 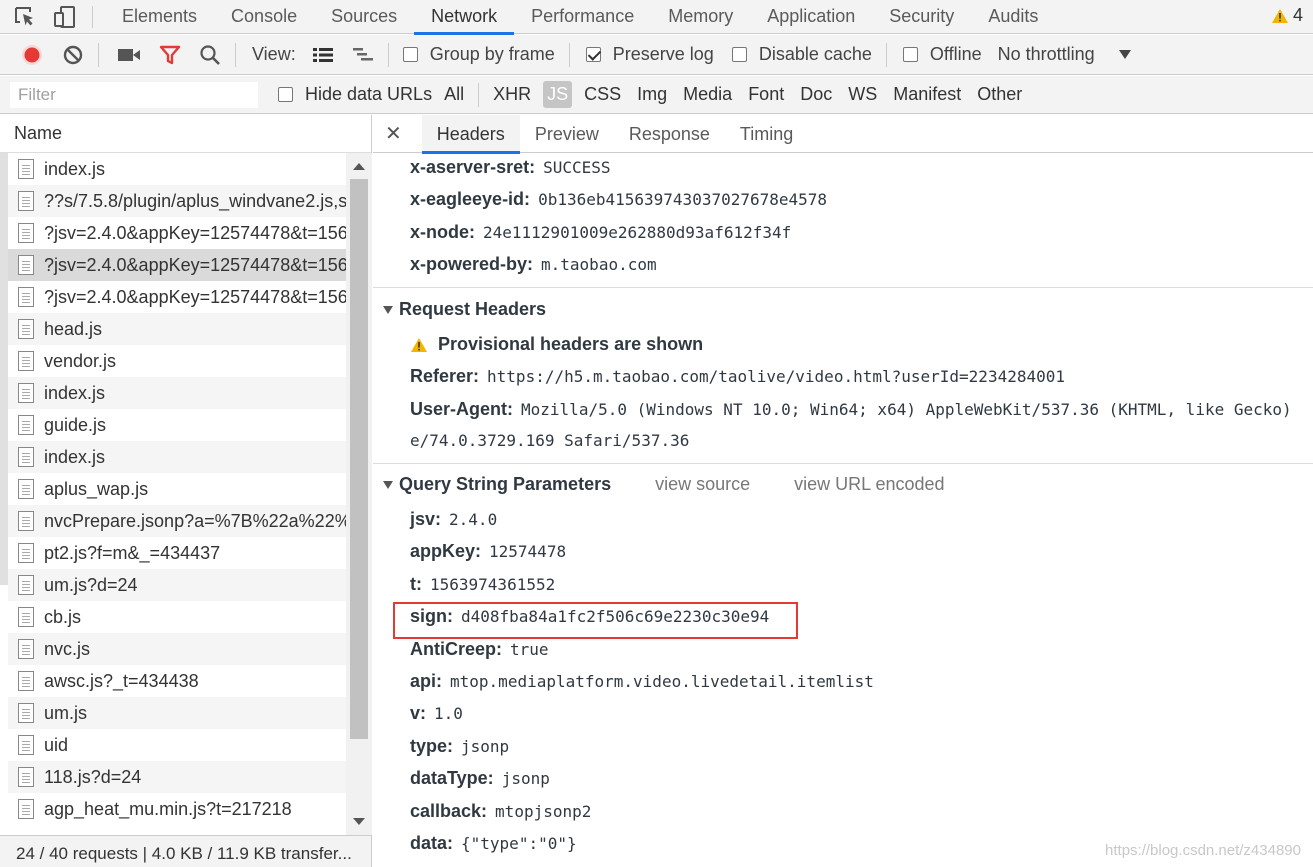 I want to click on request-name: guide.js, so click(x=75, y=424).